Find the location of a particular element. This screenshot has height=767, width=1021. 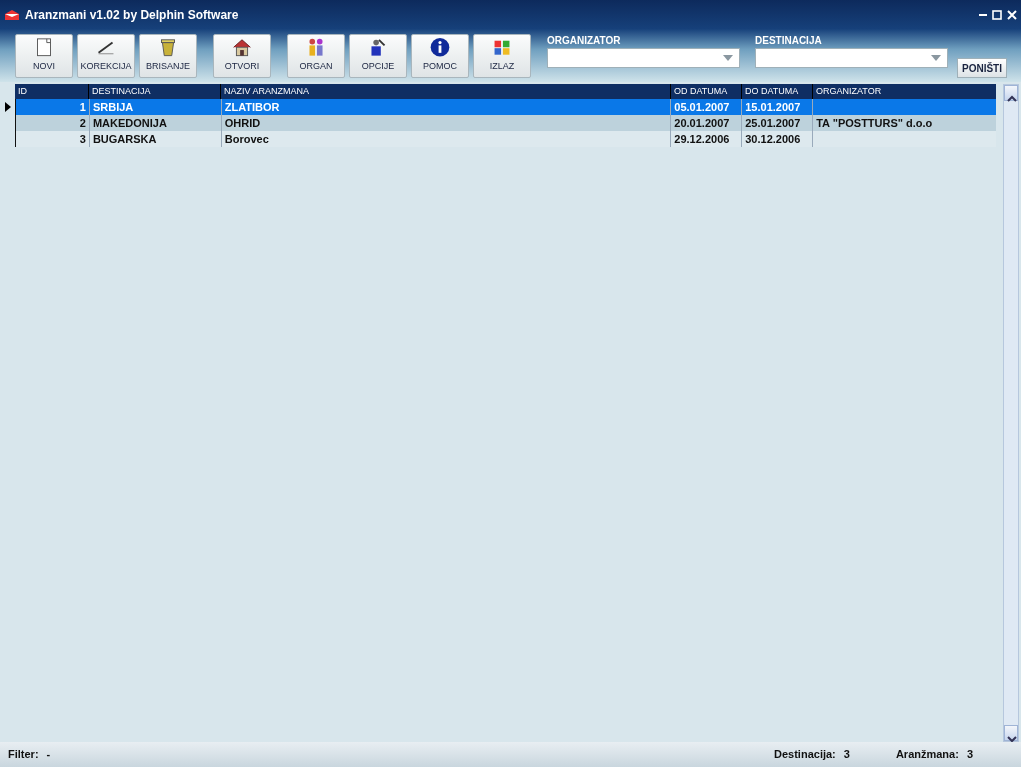

info-icon is located at coordinates (440, 47).